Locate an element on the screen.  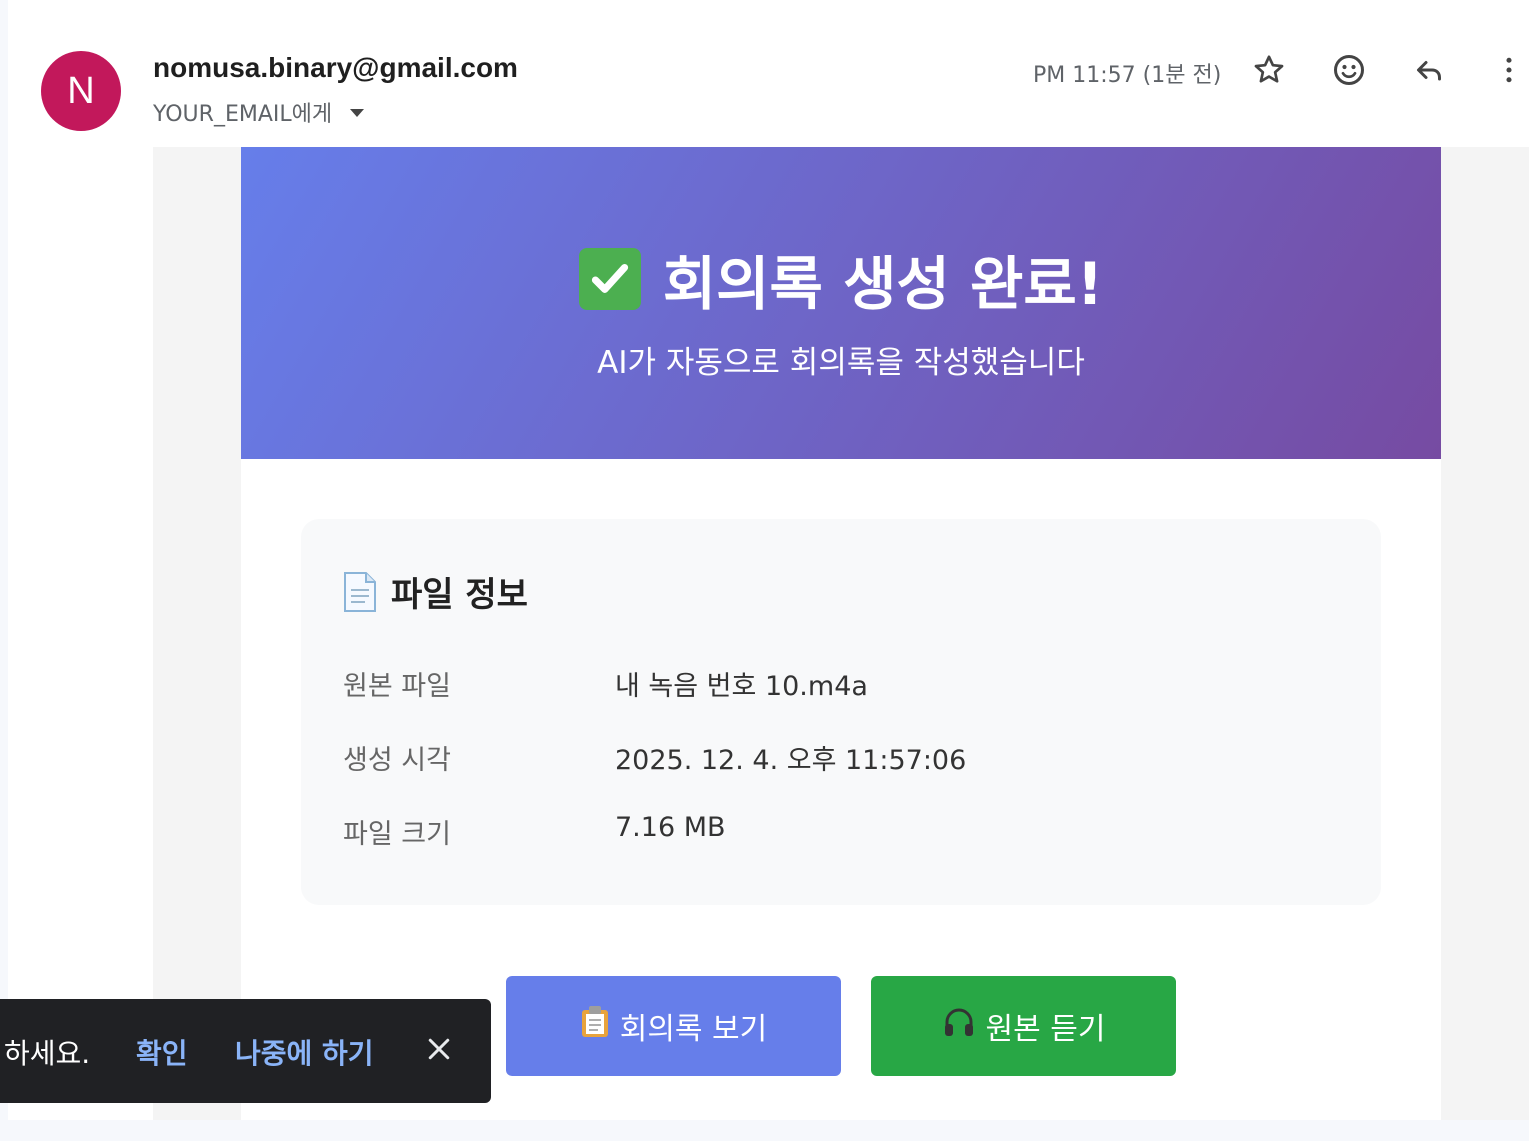
info-value: 2025. 12. 4. 오후 11:57:06 is located at coordinates (791, 760).